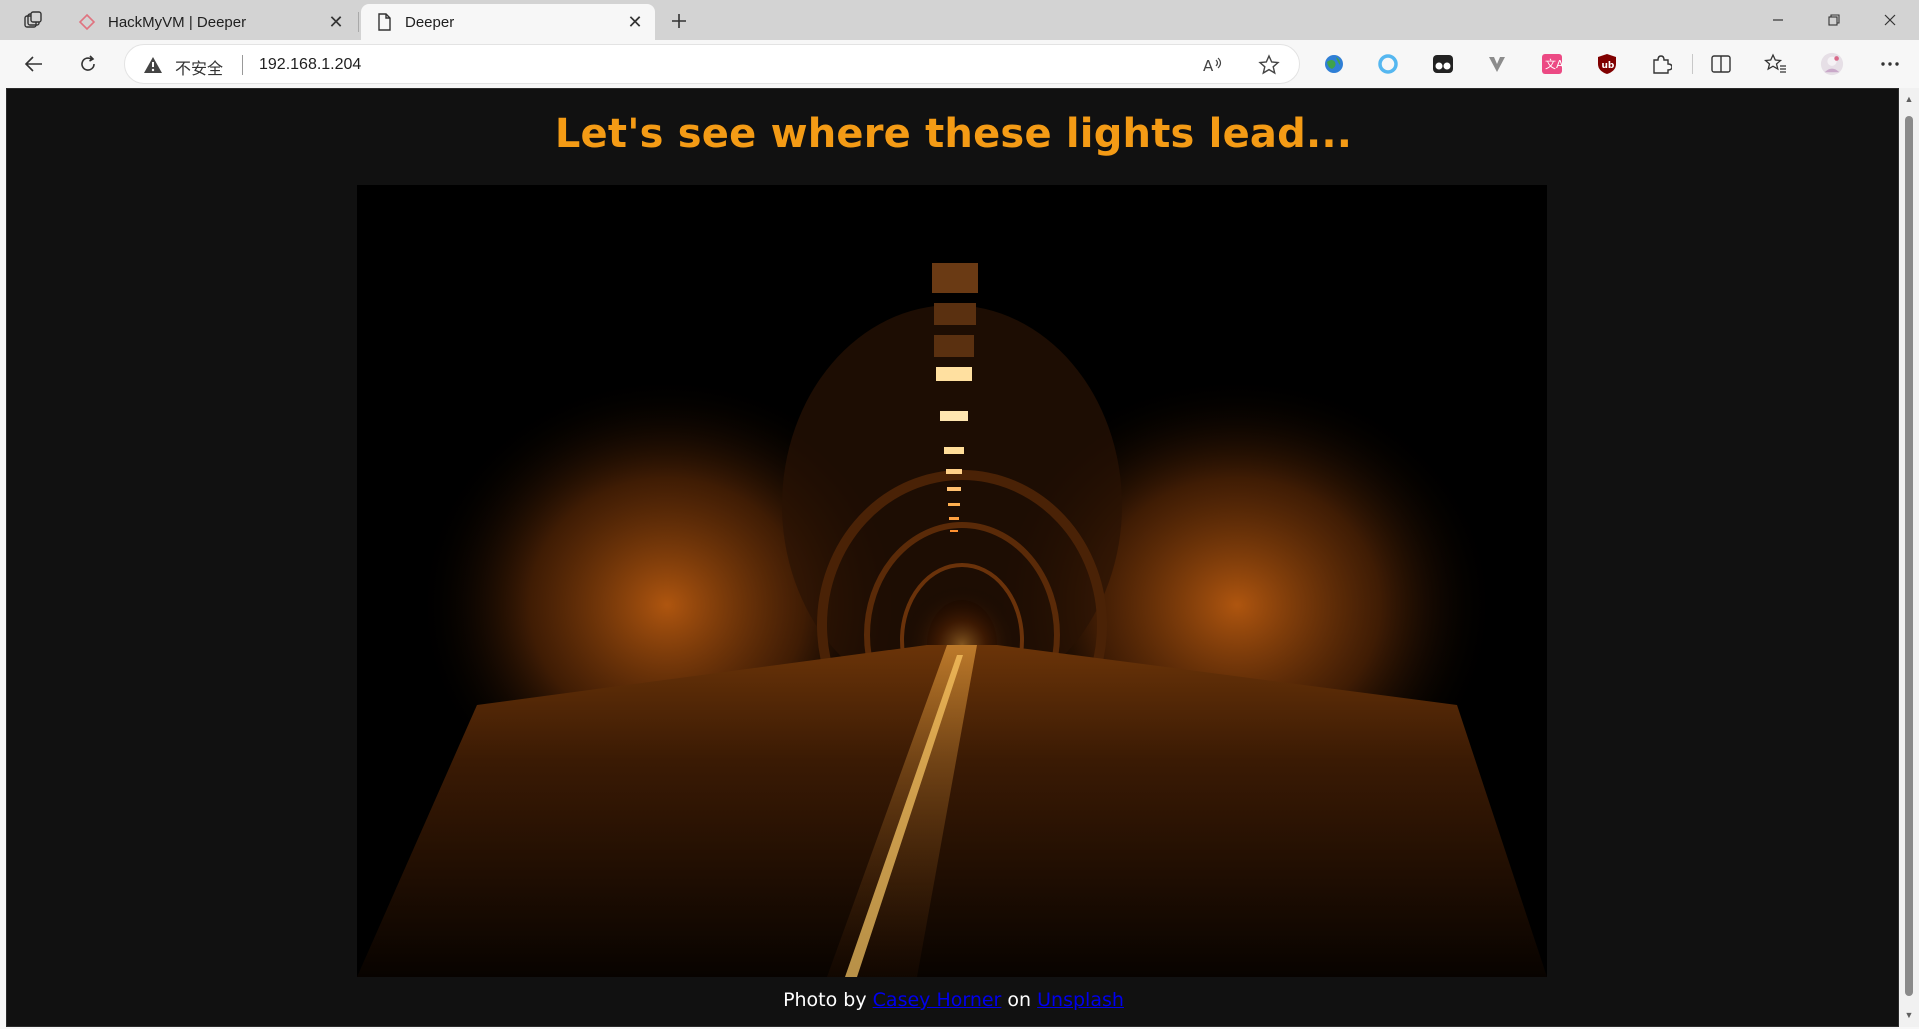 The image size is (1919, 1029). Describe the element at coordinates (1776, 64) in the screenshot. I see `favorites-icon` at that location.